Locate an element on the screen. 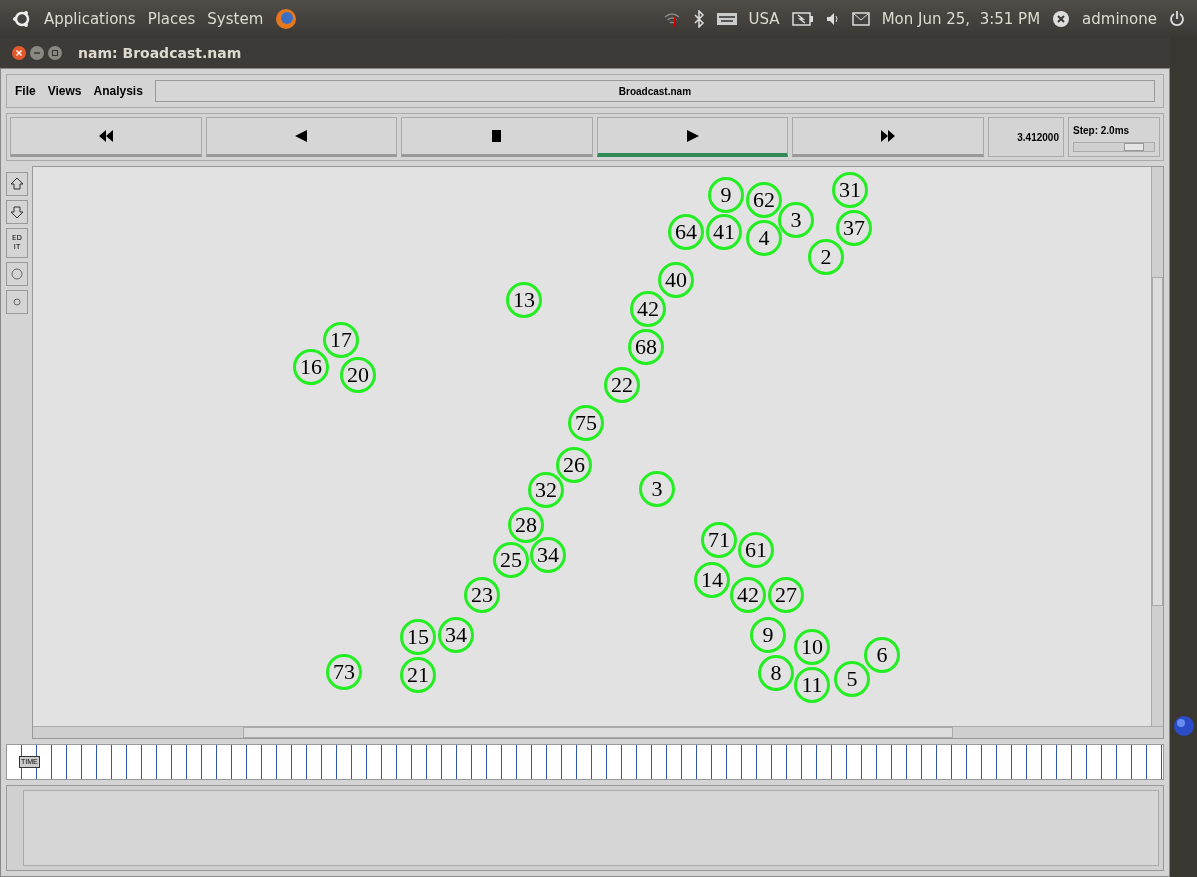  step-label: Step: 2.0ms is located at coordinates (1101, 130).